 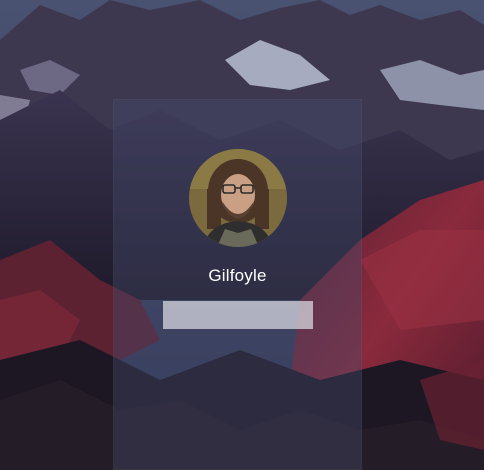 I want to click on avatar-photo-icon, so click(x=238, y=198).